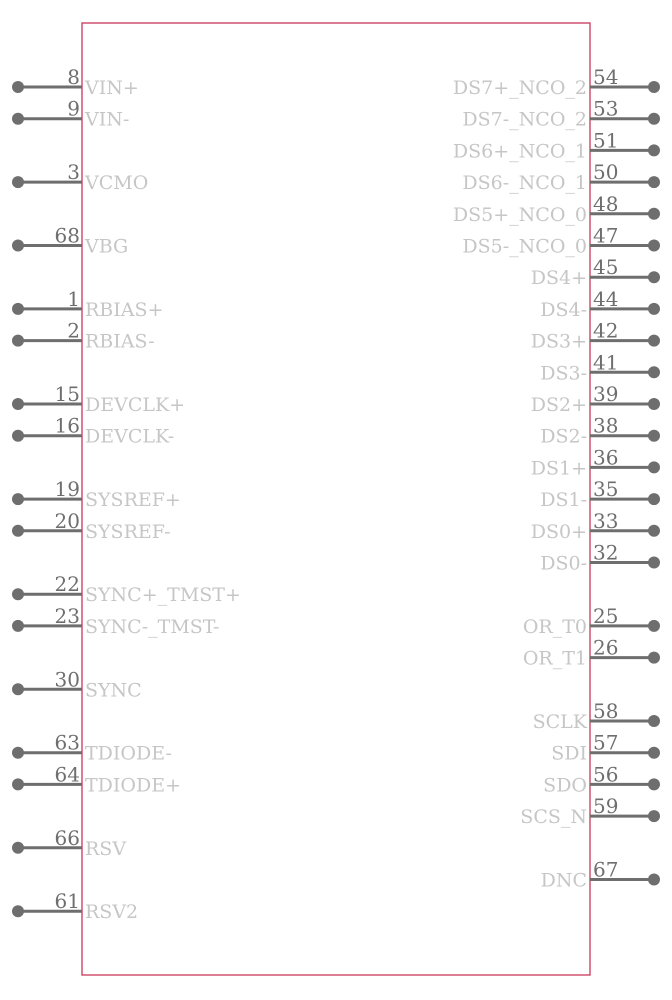  What do you see at coordinates (605, 394) in the screenshot?
I see `pin-number: 39` at bounding box center [605, 394].